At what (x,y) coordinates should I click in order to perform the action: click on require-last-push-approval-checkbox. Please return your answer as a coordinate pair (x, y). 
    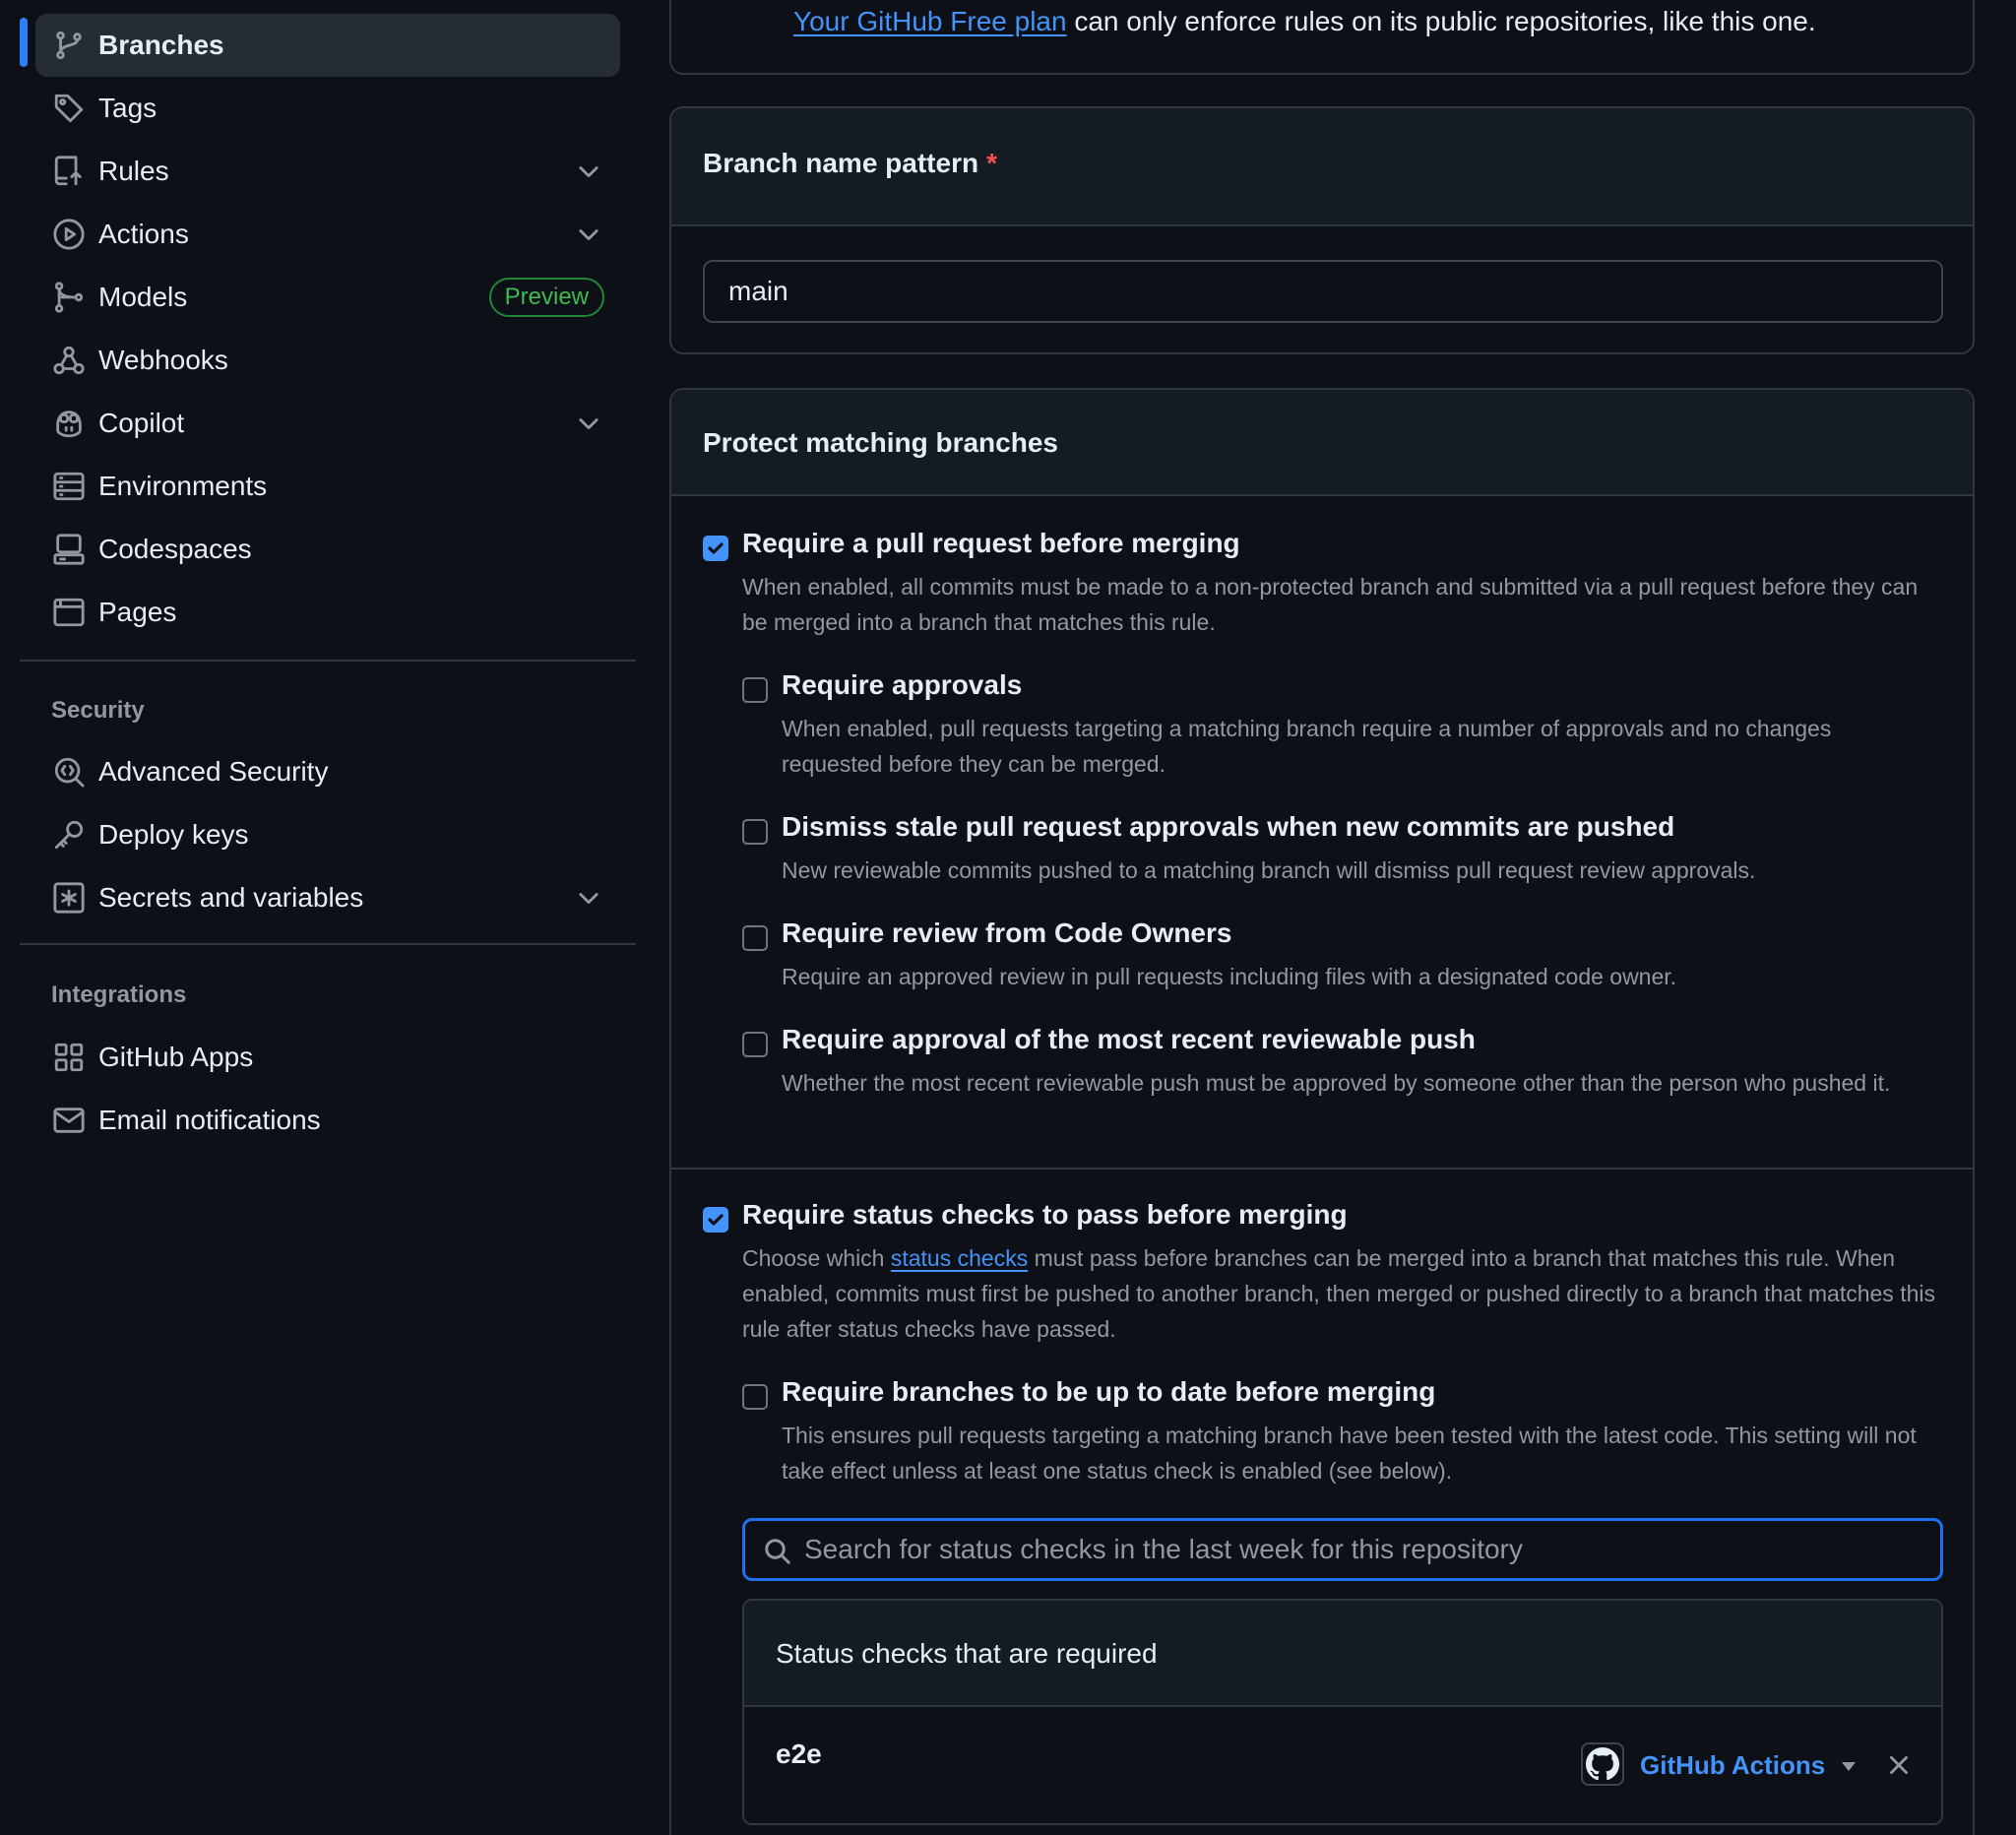
    Looking at the image, I should click on (755, 1044).